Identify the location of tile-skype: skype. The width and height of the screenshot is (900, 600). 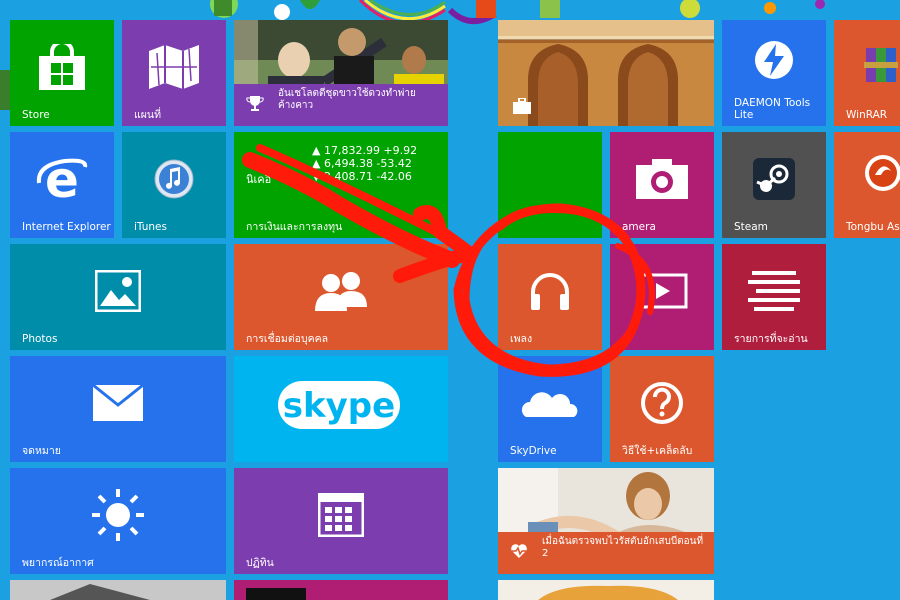
(341, 409).